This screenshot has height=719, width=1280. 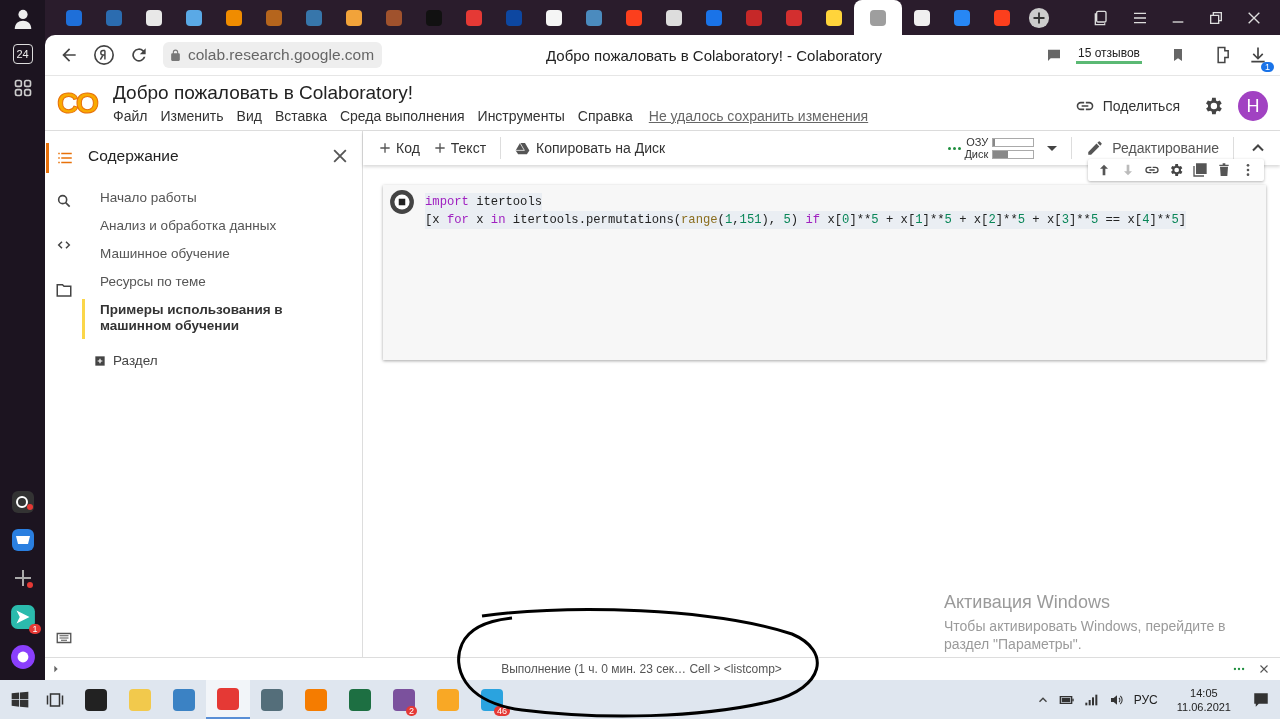 What do you see at coordinates (590, 148) in the screenshot?
I see `copy-to-drive-button: Копировать на Диск` at bounding box center [590, 148].